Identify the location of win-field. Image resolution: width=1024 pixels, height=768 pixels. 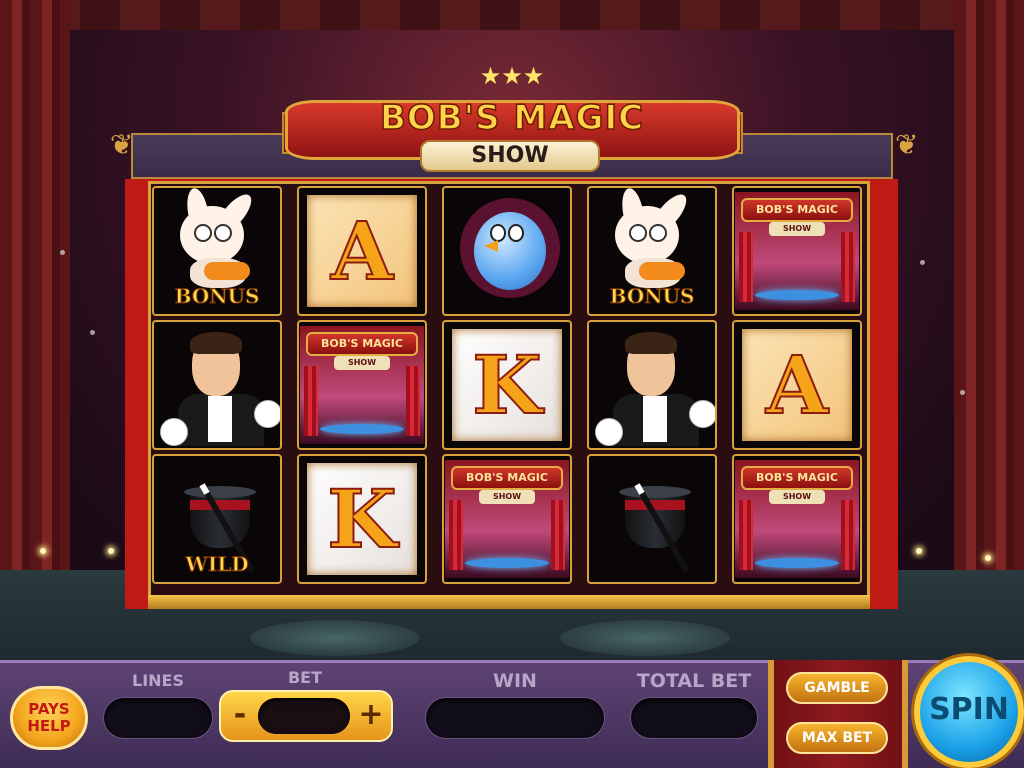
(515, 718).